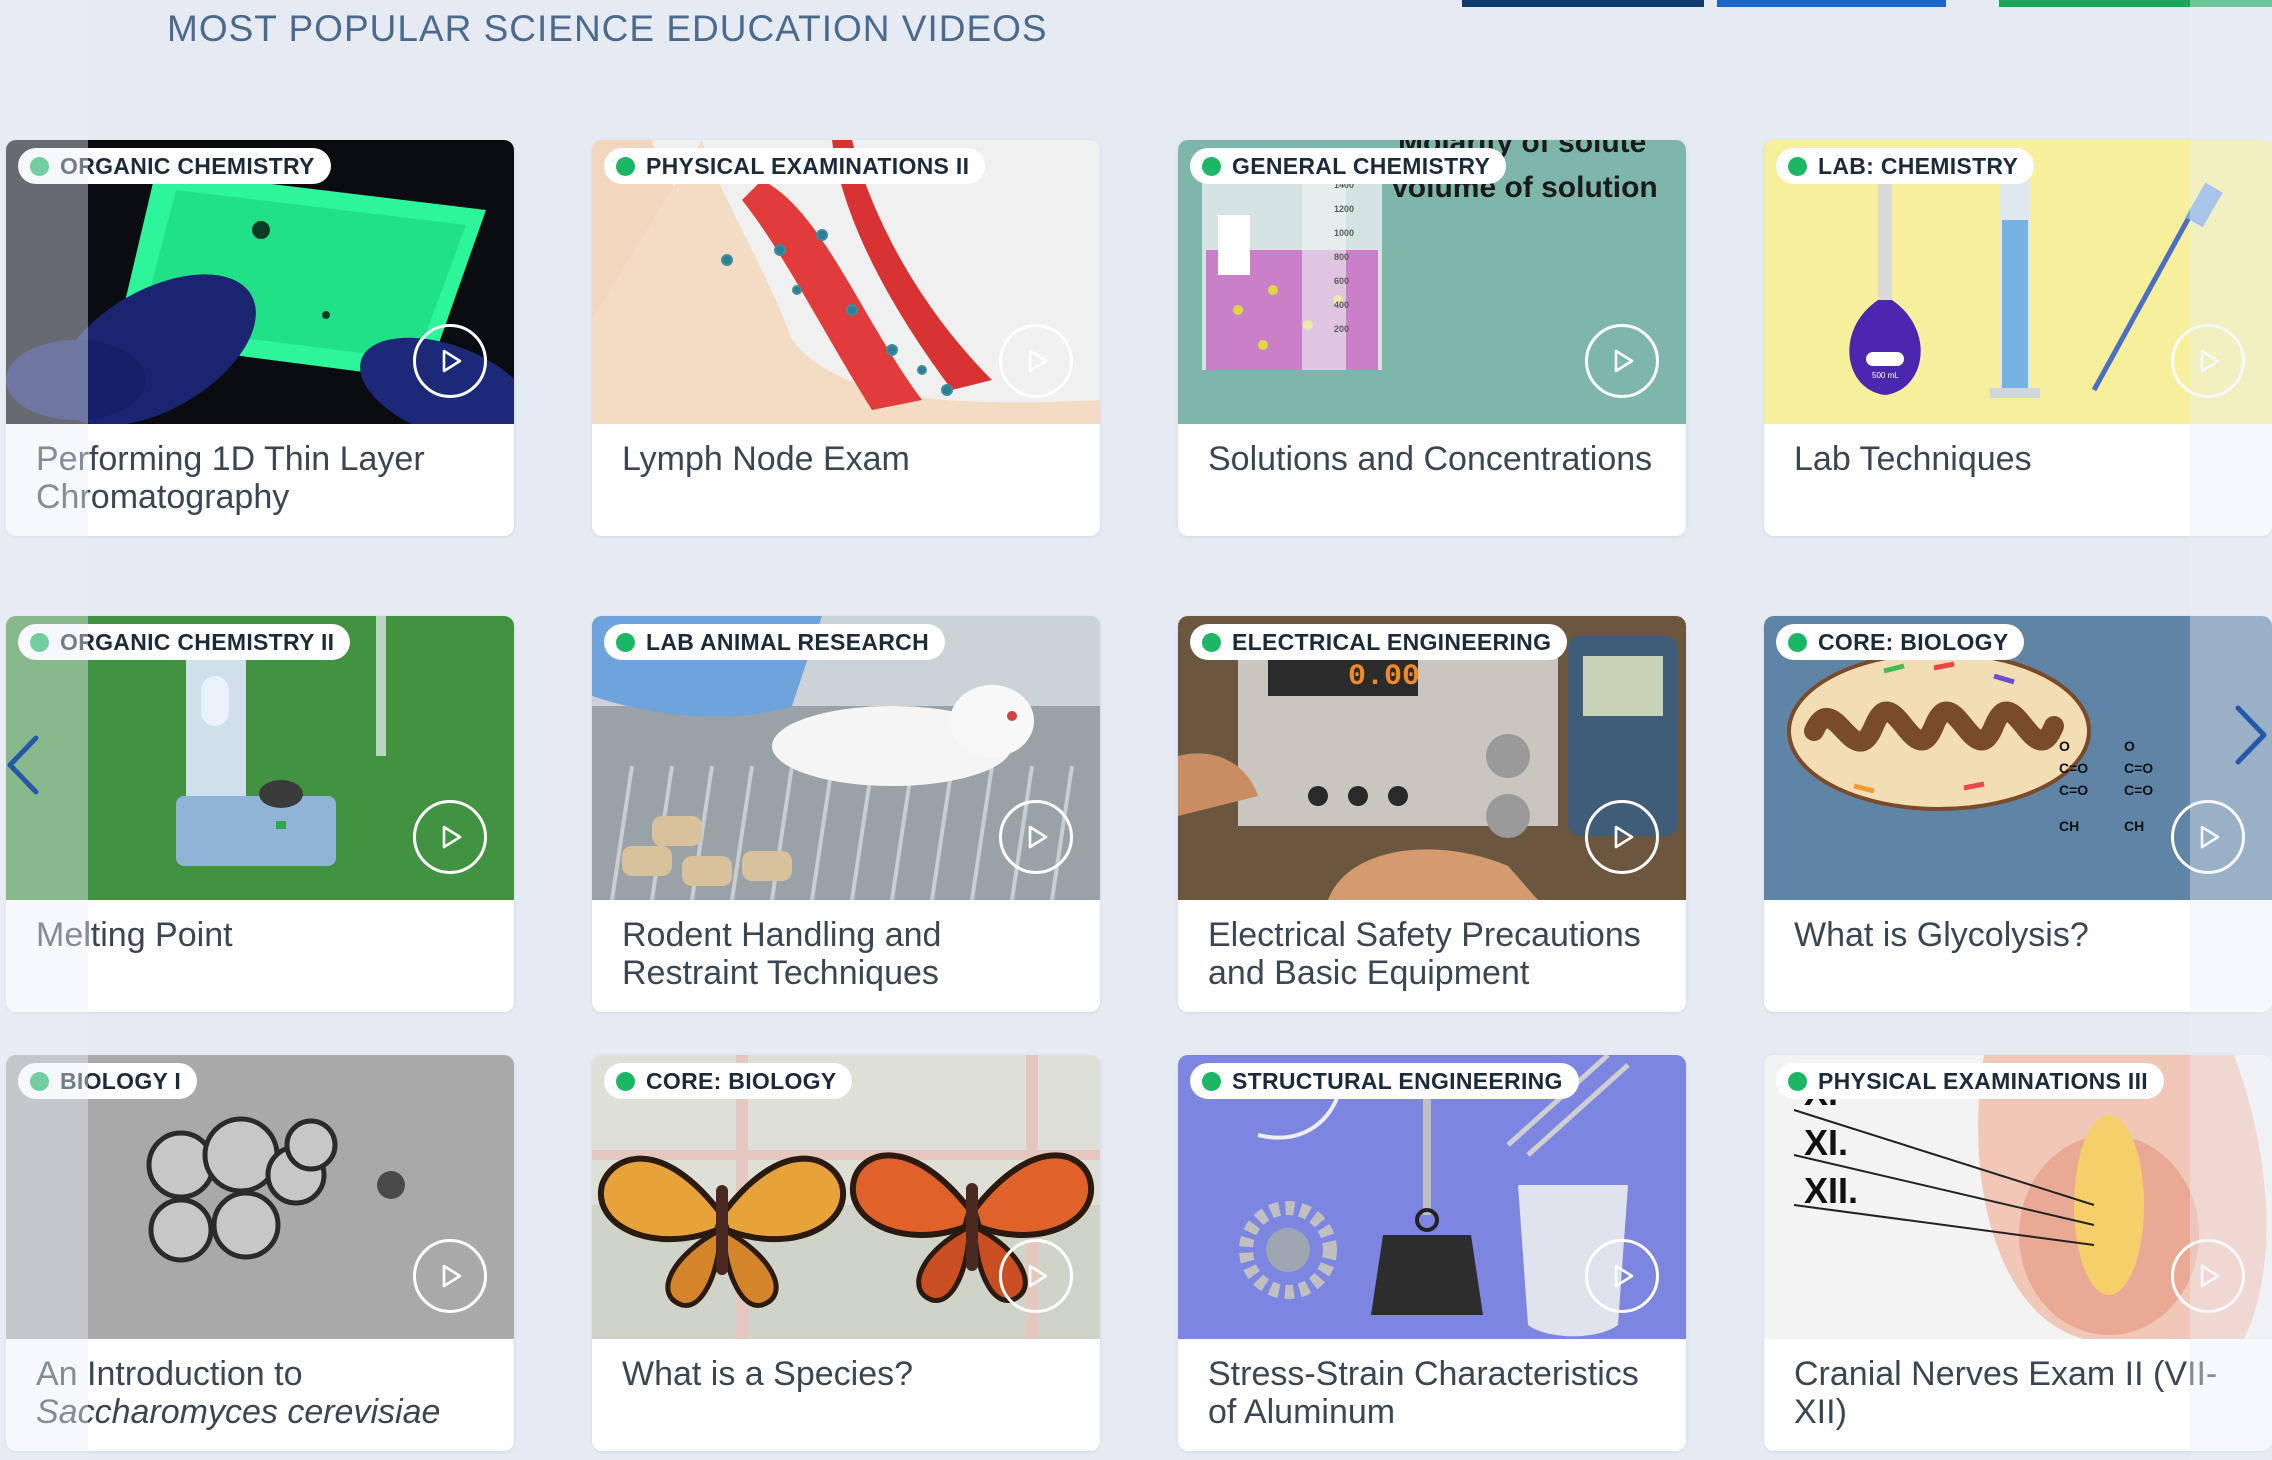 The height and width of the screenshot is (1460, 2272). Describe the element at coordinates (1341, 257) in the screenshot. I see `tick-label: 800` at that location.